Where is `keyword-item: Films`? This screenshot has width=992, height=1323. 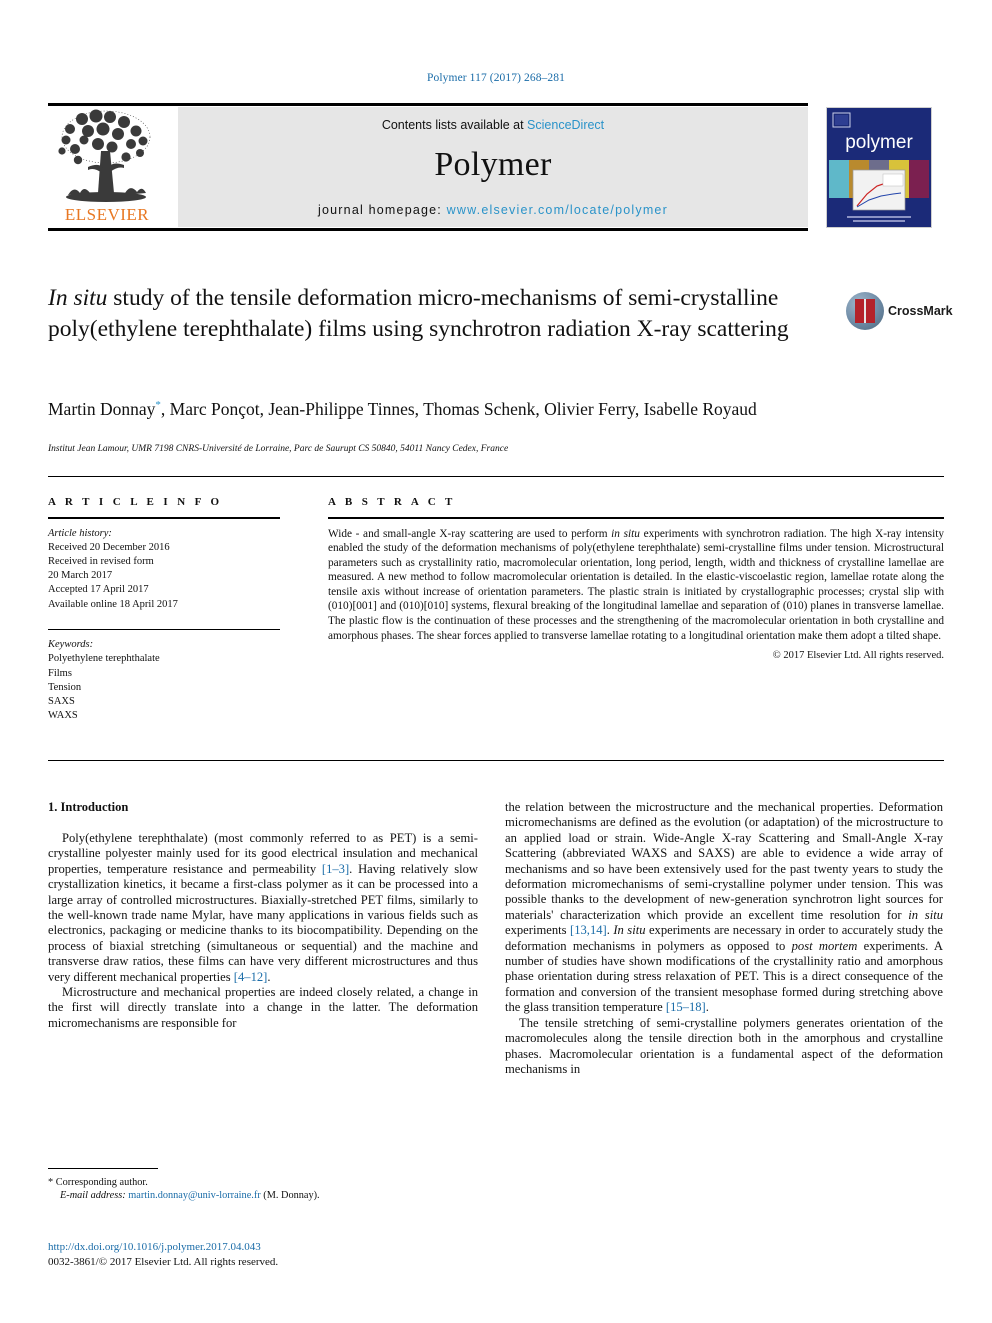 keyword-item: Films is located at coordinates (60, 673).